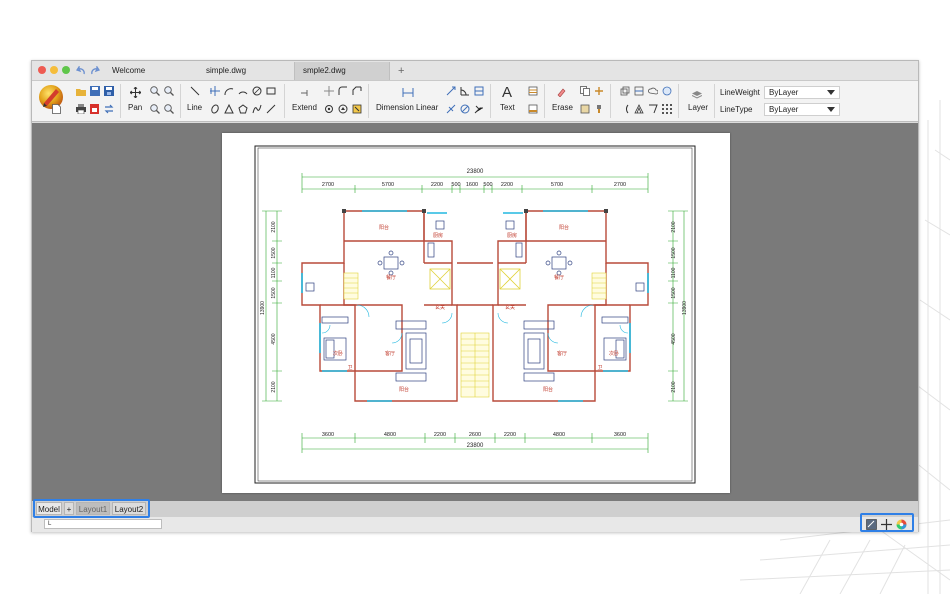 This screenshot has height=594, width=950. Describe the element at coordinates (229, 109) in the screenshot. I see `triangle-icon` at that location.